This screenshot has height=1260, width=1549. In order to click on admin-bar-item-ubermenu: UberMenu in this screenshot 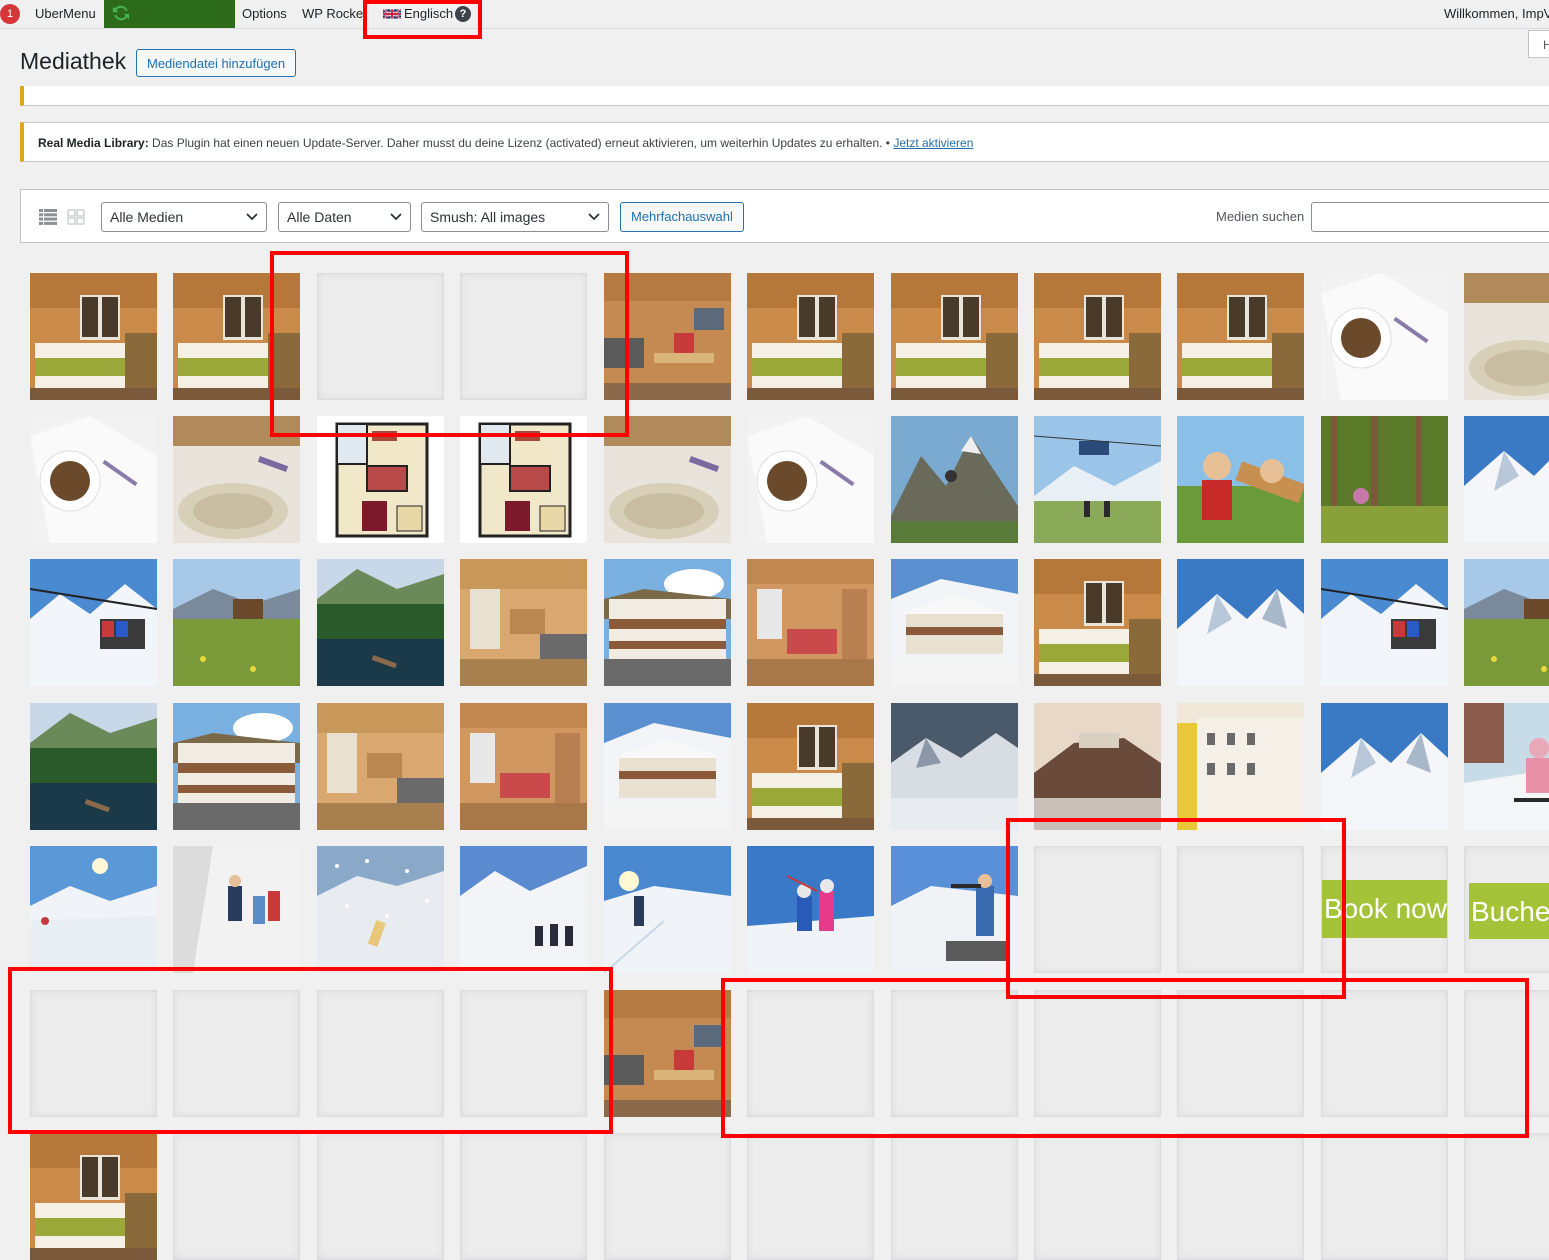, I will do `click(65, 14)`.